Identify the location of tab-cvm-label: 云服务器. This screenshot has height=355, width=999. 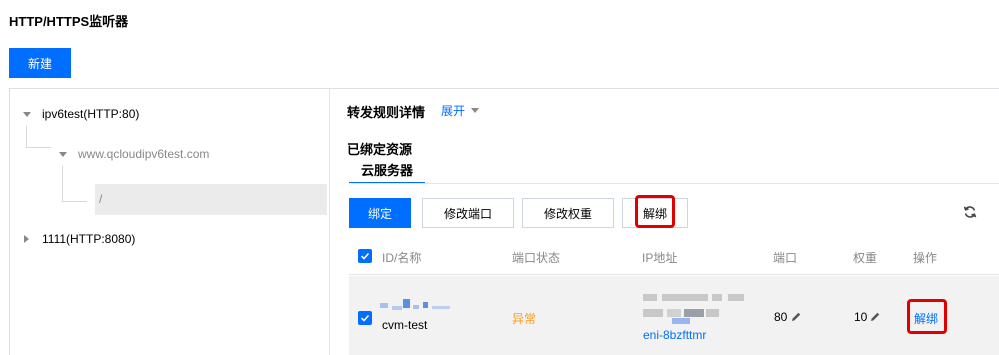
(386, 170).